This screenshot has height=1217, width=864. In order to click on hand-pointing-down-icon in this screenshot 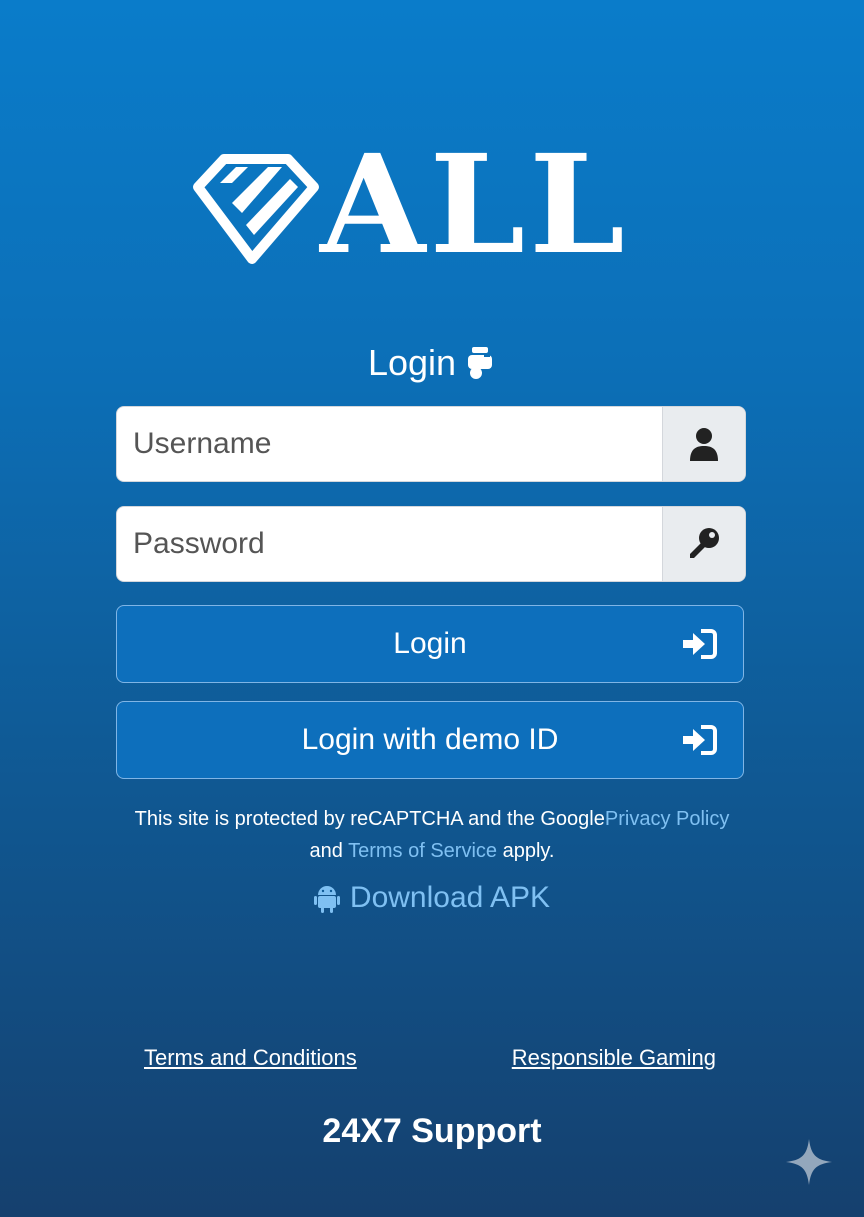, I will do `click(480, 363)`.